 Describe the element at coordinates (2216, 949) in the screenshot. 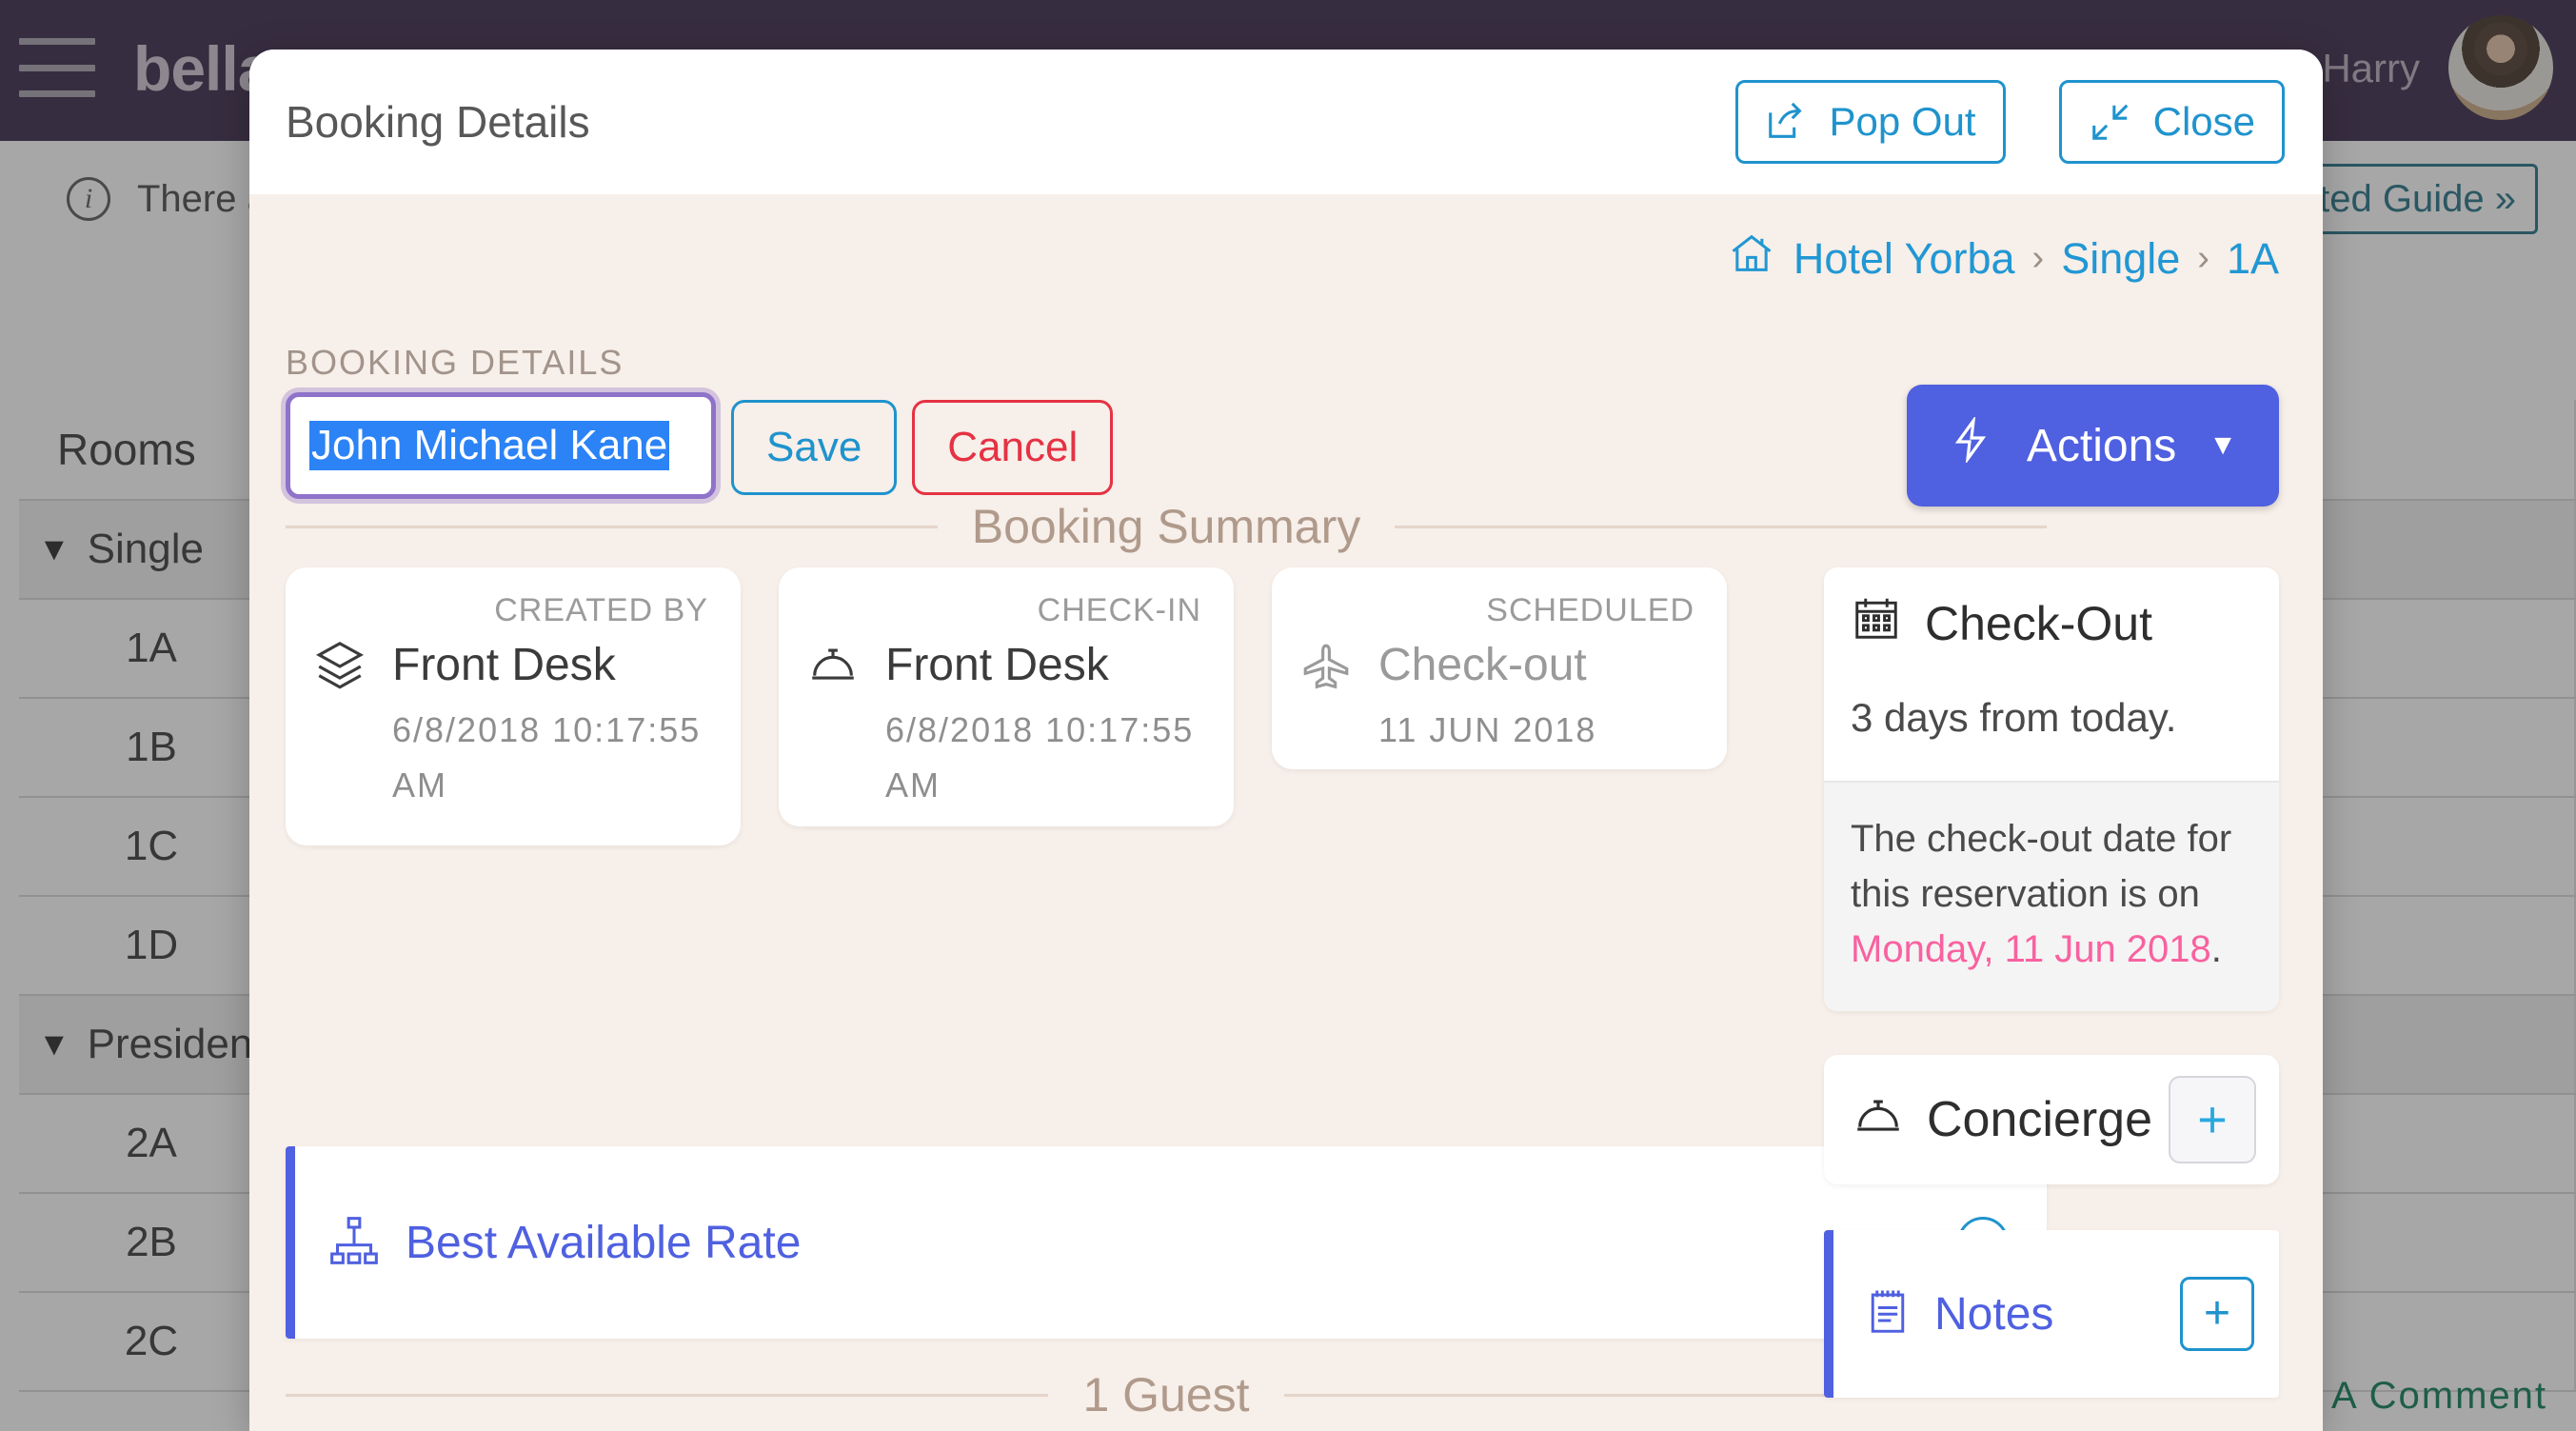

I see `check-out-note-suffix: .` at that location.